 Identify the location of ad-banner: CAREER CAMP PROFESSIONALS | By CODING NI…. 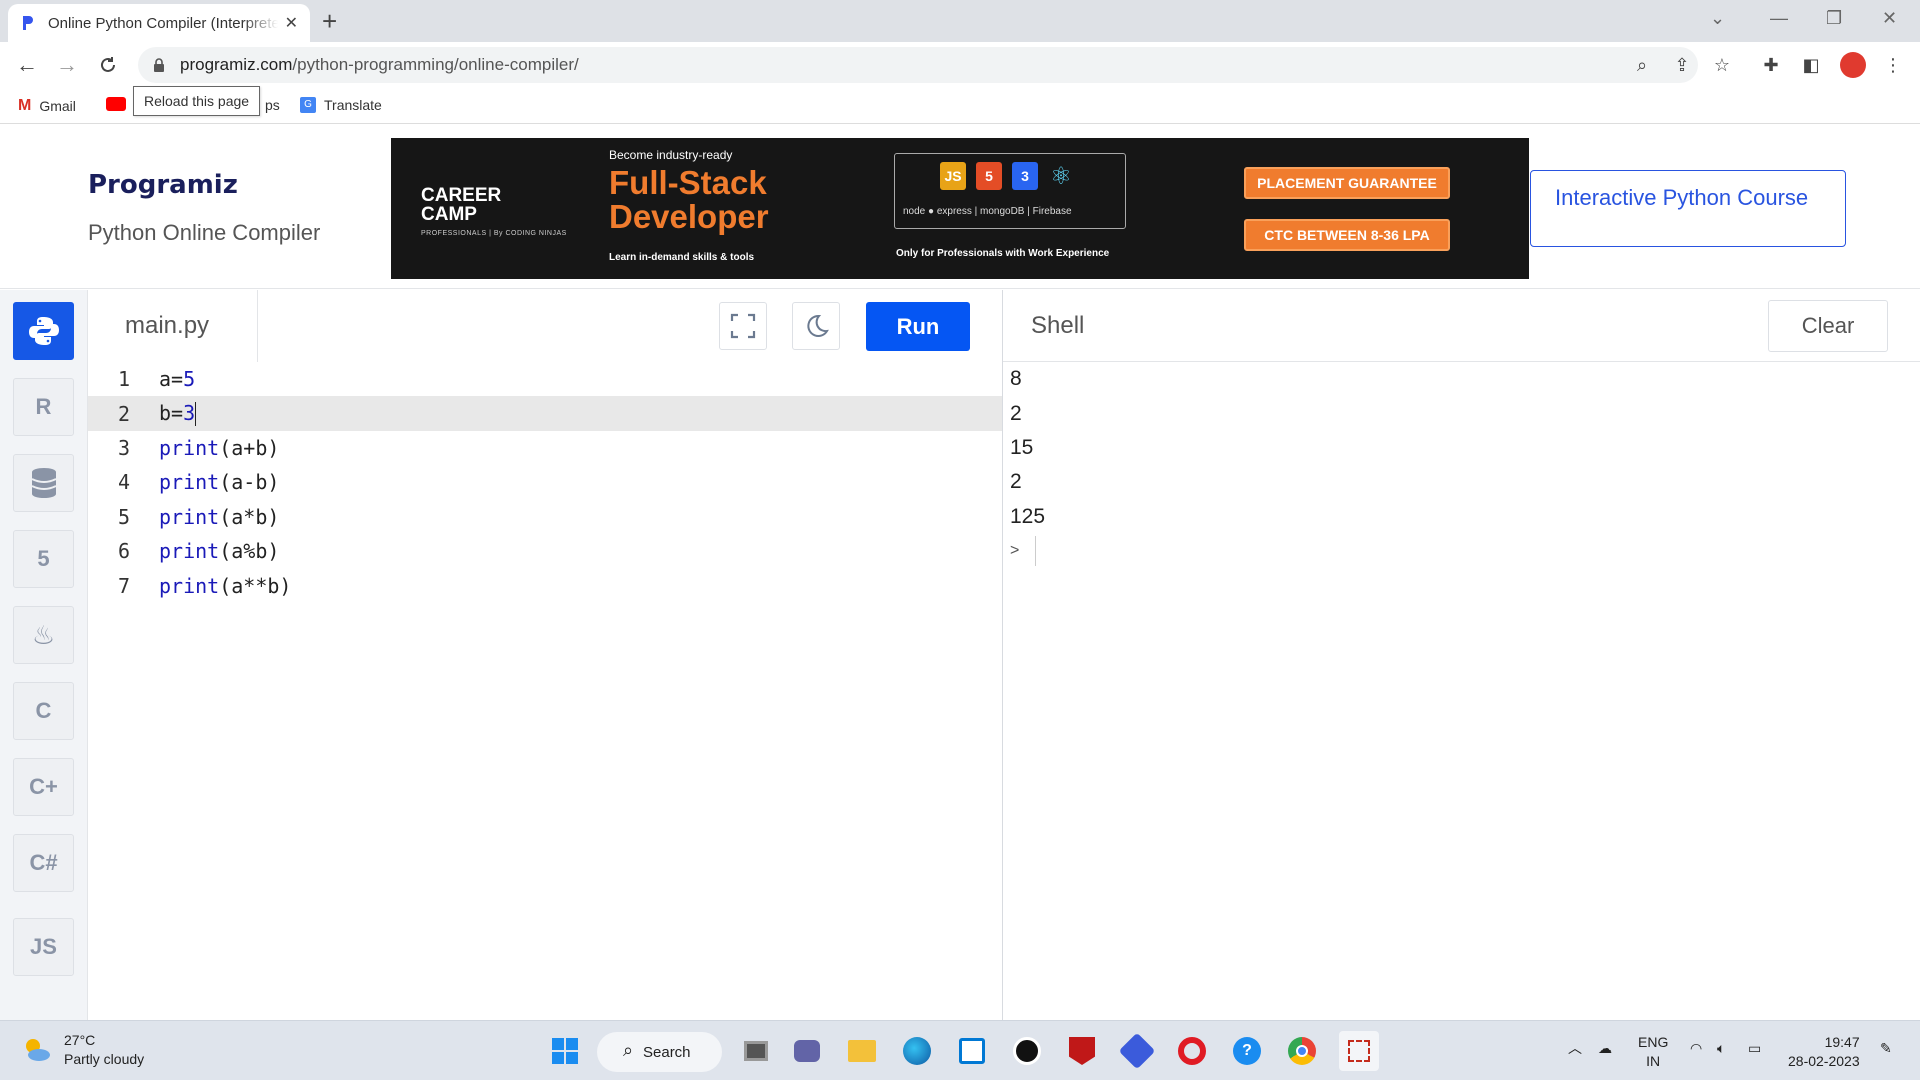
(960, 208).